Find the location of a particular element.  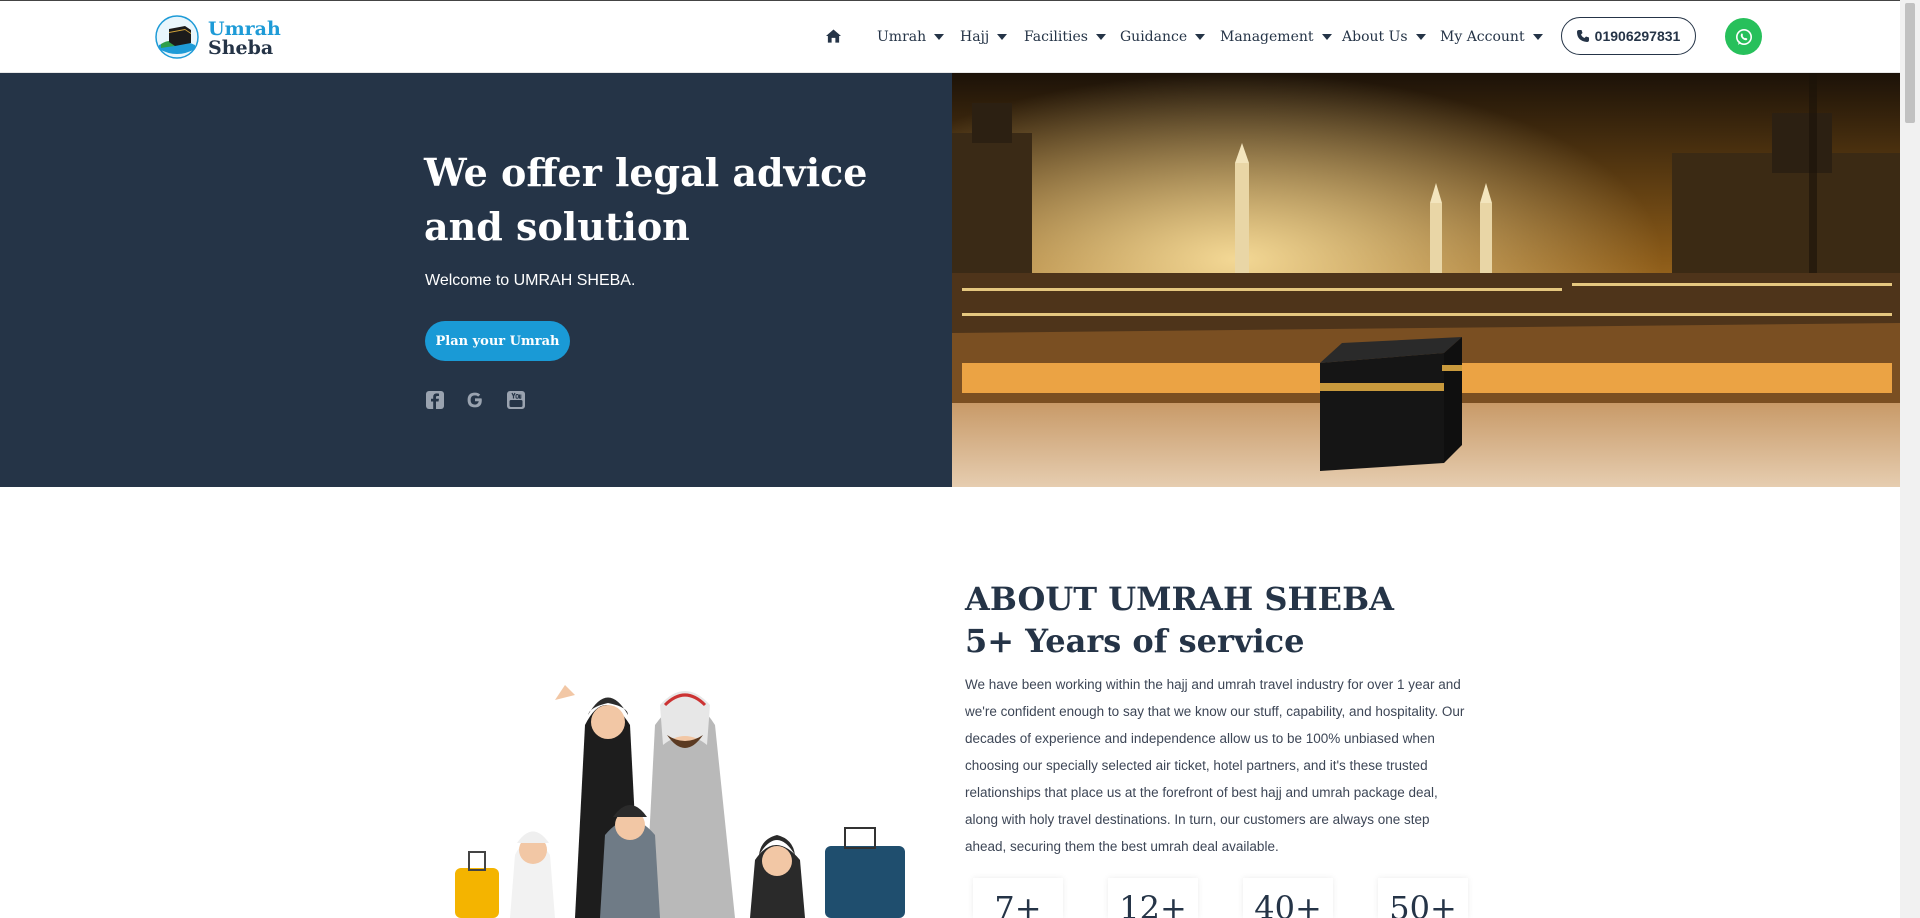

nav-item-hajj: Hajj is located at coordinates (984, 37).